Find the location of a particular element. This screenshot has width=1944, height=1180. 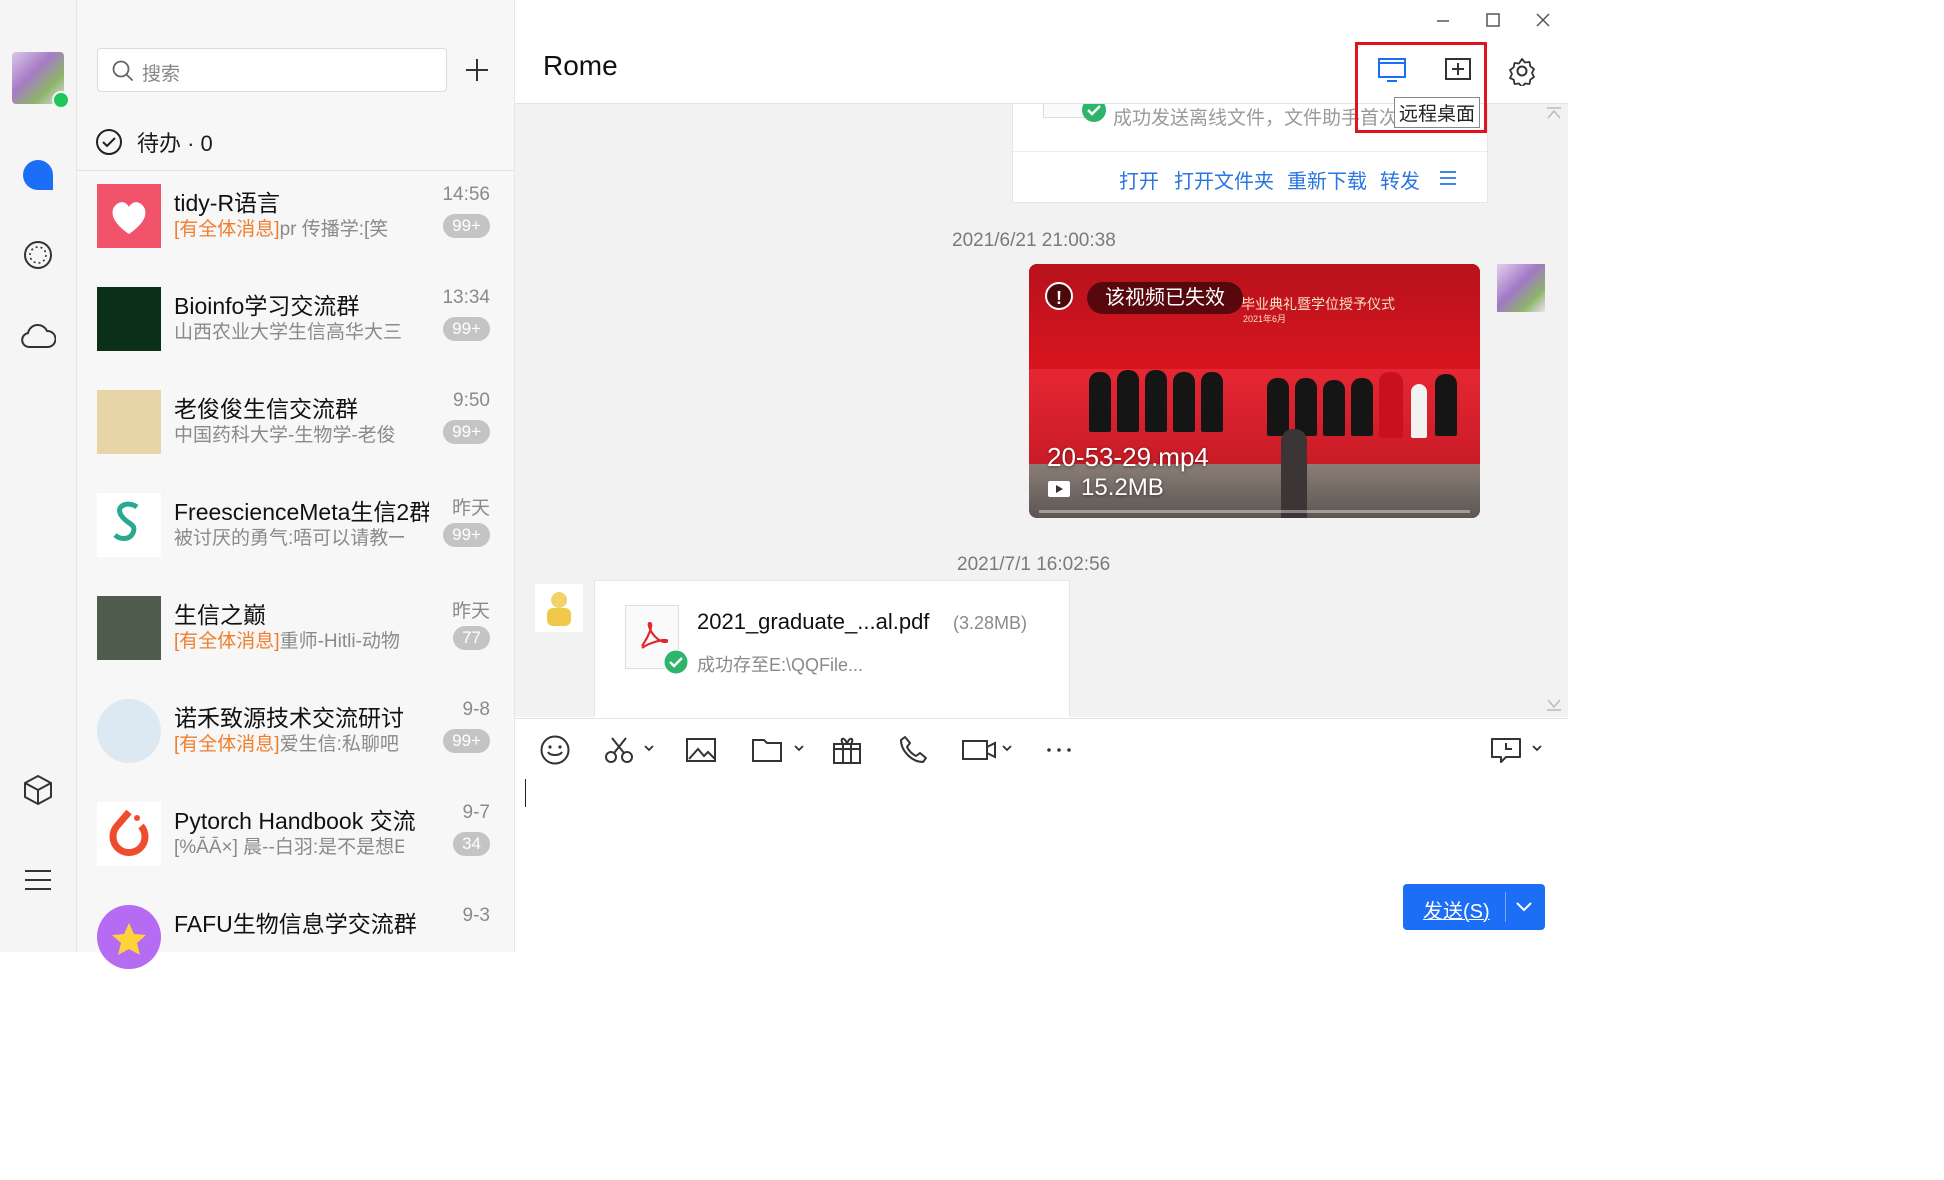

clock-icon is located at coordinates (38, 255).